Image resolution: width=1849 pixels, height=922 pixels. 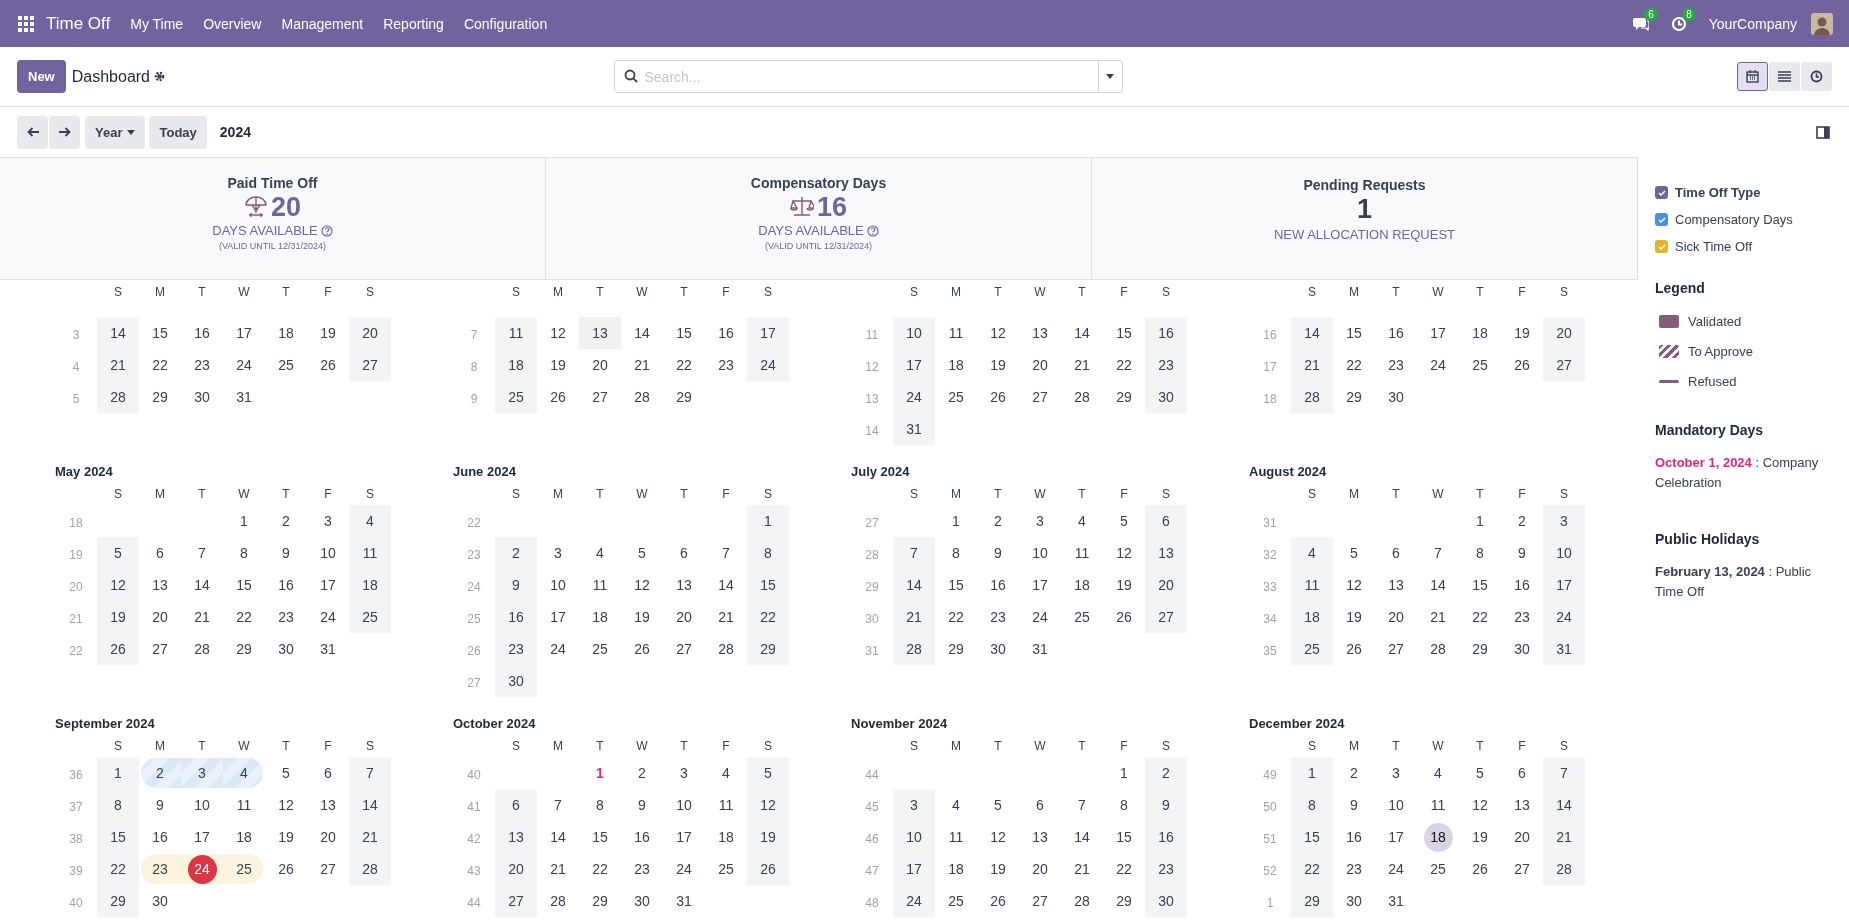 I want to click on avatar-icon, so click(x=1822, y=23).